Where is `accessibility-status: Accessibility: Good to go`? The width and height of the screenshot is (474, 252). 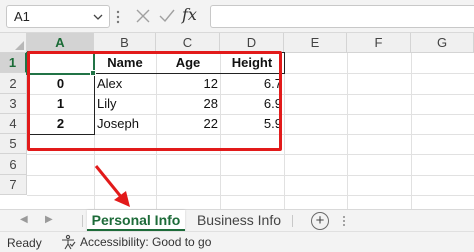
accessibility-status: Accessibility: Good to go is located at coordinates (135, 242).